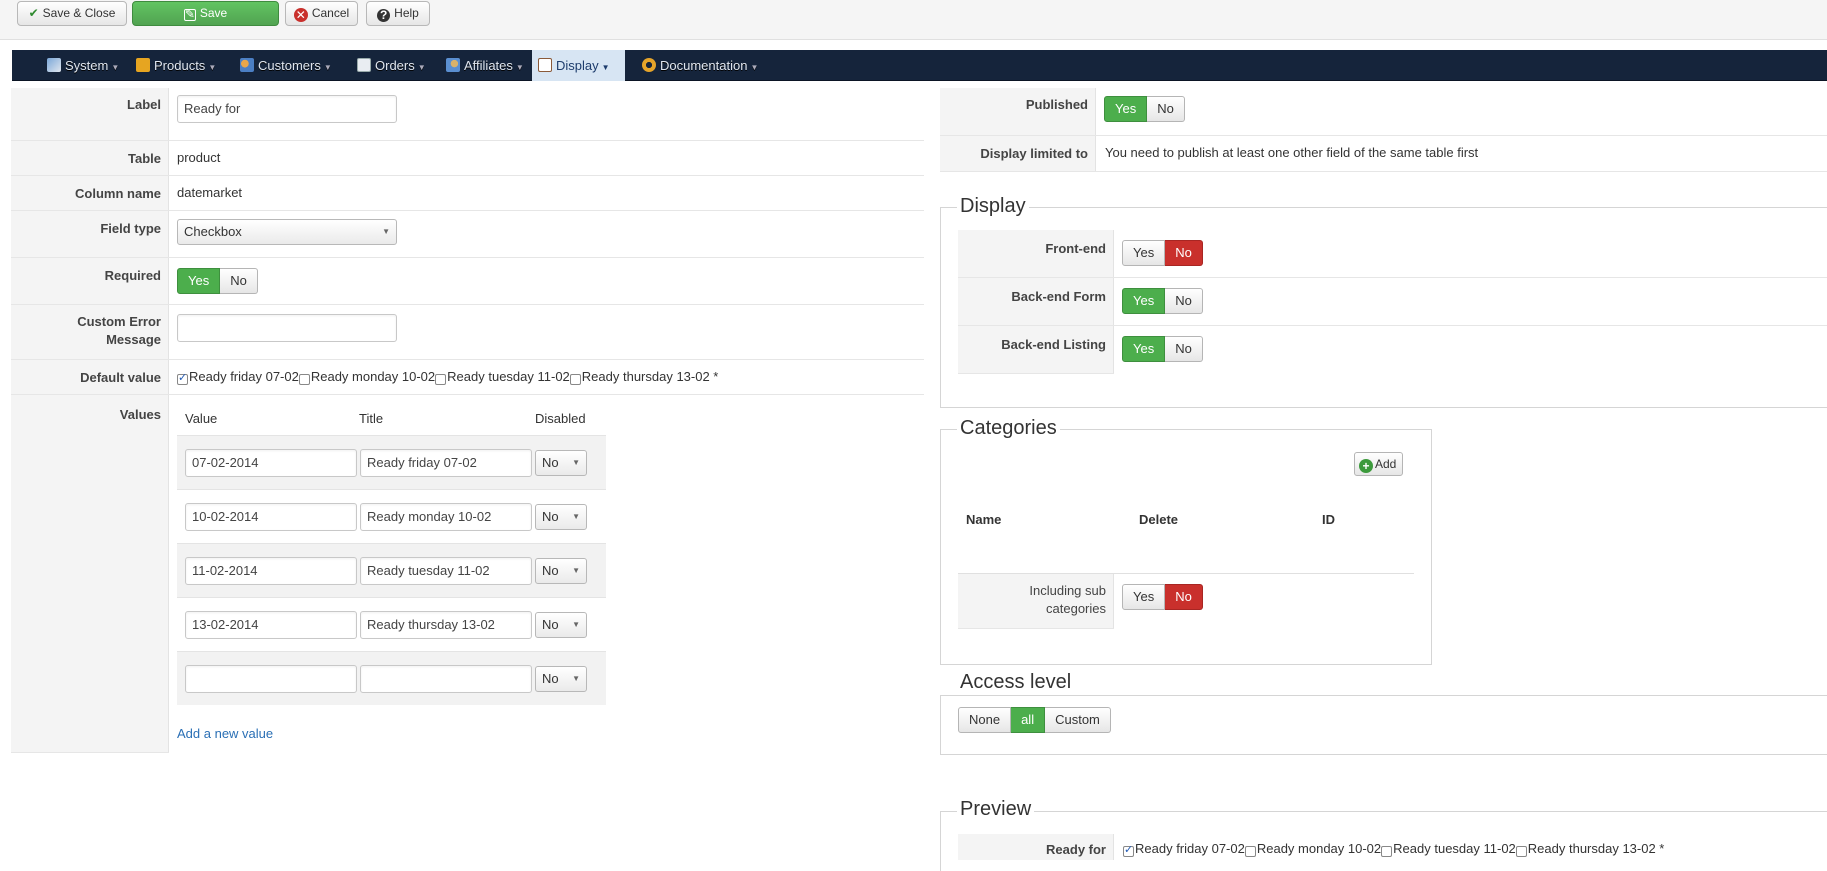 The width and height of the screenshot is (1827, 871). What do you see at coordinates (321, 13) in the screenshot?
I see `cancel-button: ✕ Cancel` at bounding box center [321, 13].